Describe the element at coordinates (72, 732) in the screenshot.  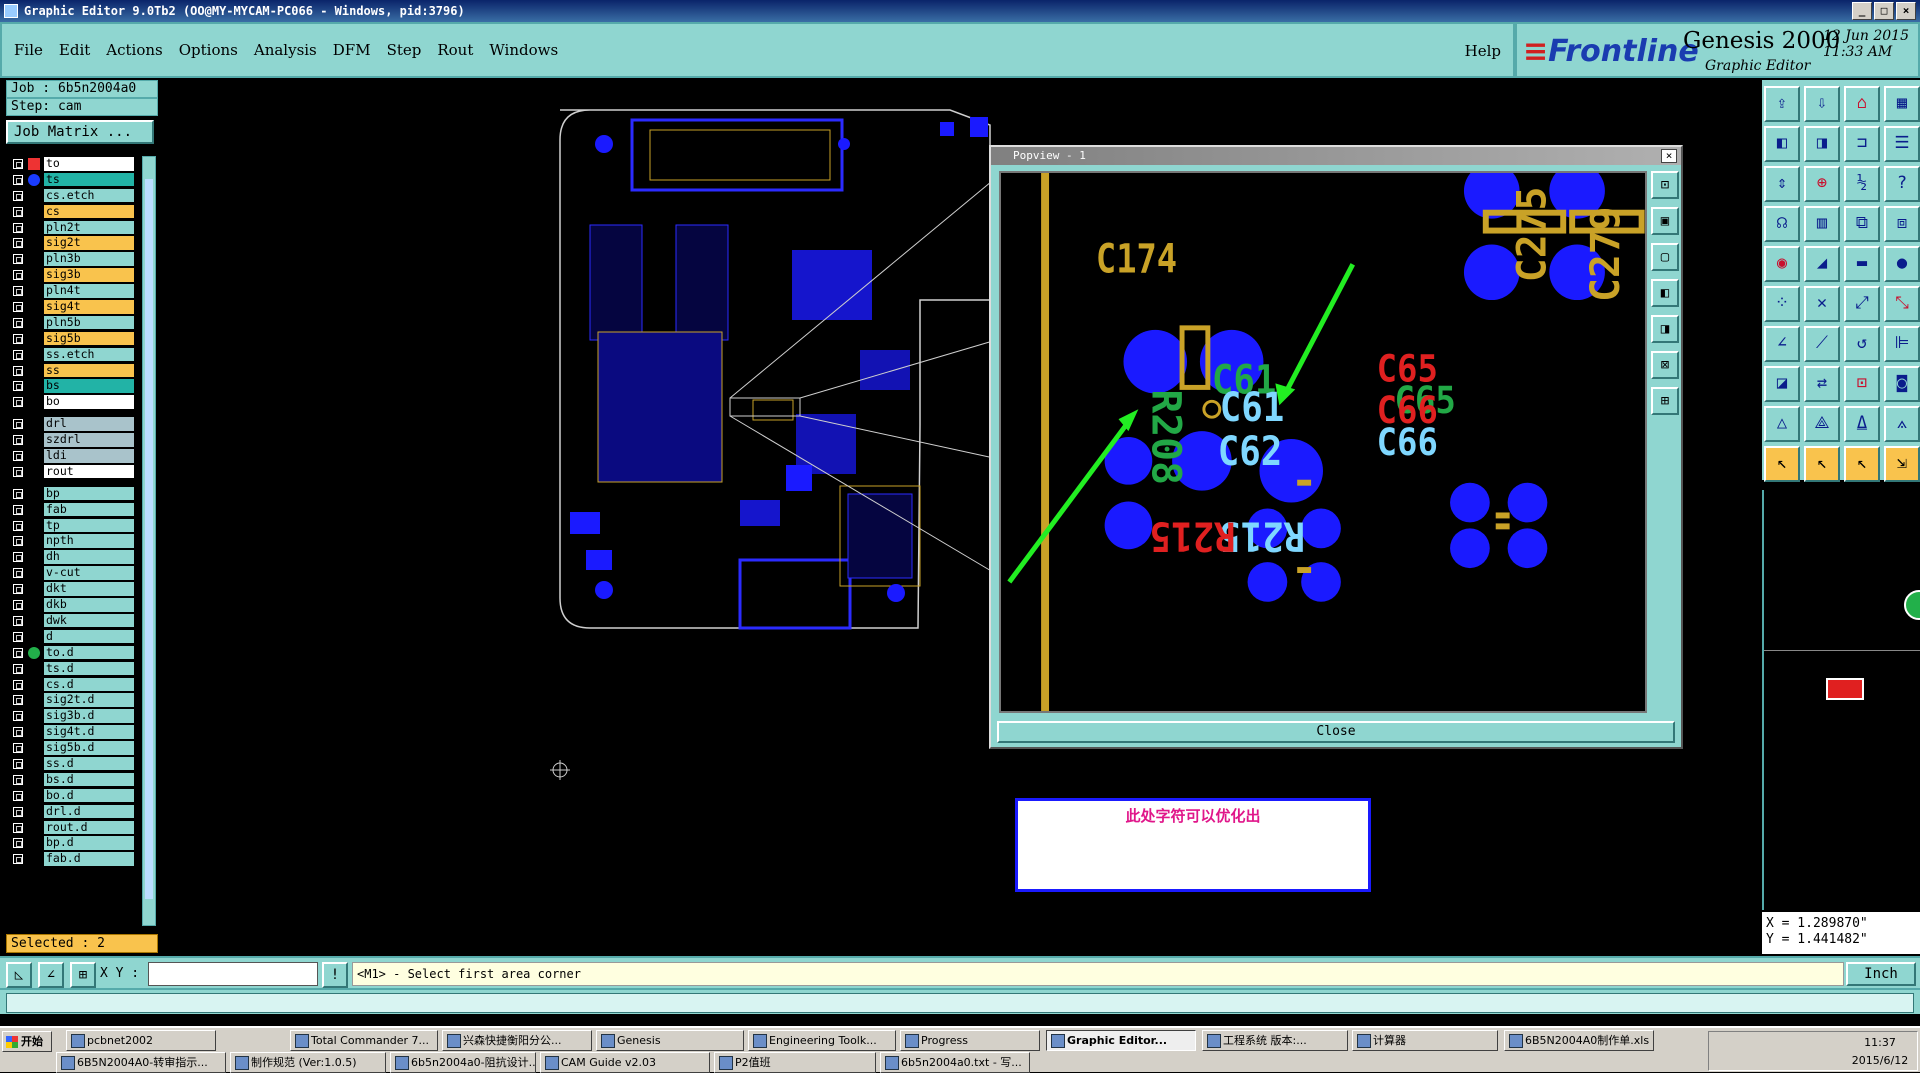
I see `layer-row: sig4t.d` at that location.